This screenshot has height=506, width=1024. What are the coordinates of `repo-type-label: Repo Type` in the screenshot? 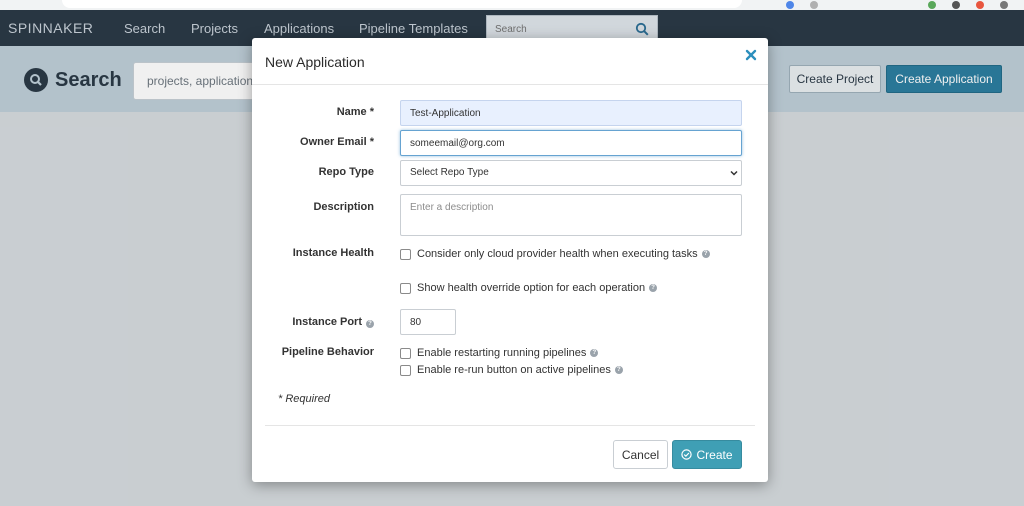 It's located at (346, 172).